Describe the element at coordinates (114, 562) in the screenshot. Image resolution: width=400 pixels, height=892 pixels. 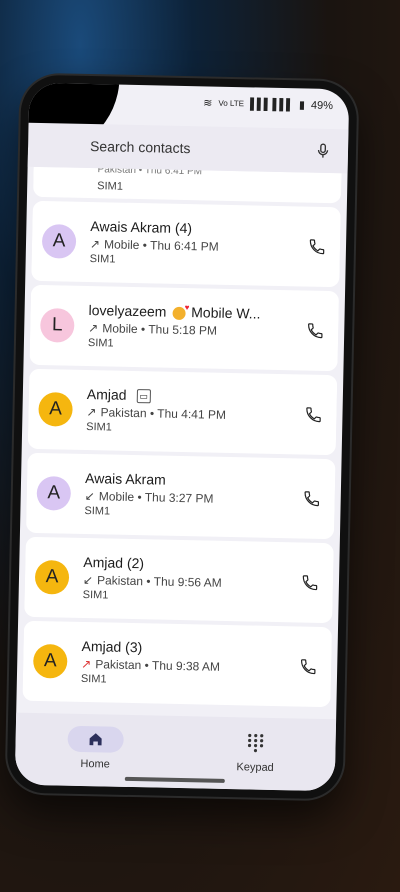
I see `contact-name-text: Amjad (2)` at that location.